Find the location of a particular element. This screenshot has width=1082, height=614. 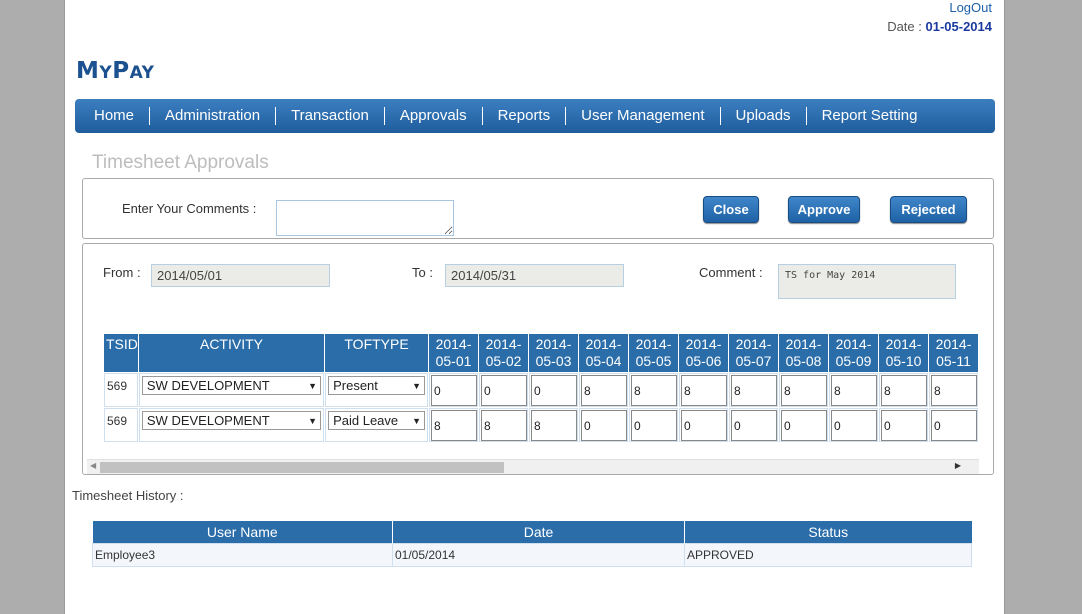

logout-link: LogOut is located at coordinates (970, 7).